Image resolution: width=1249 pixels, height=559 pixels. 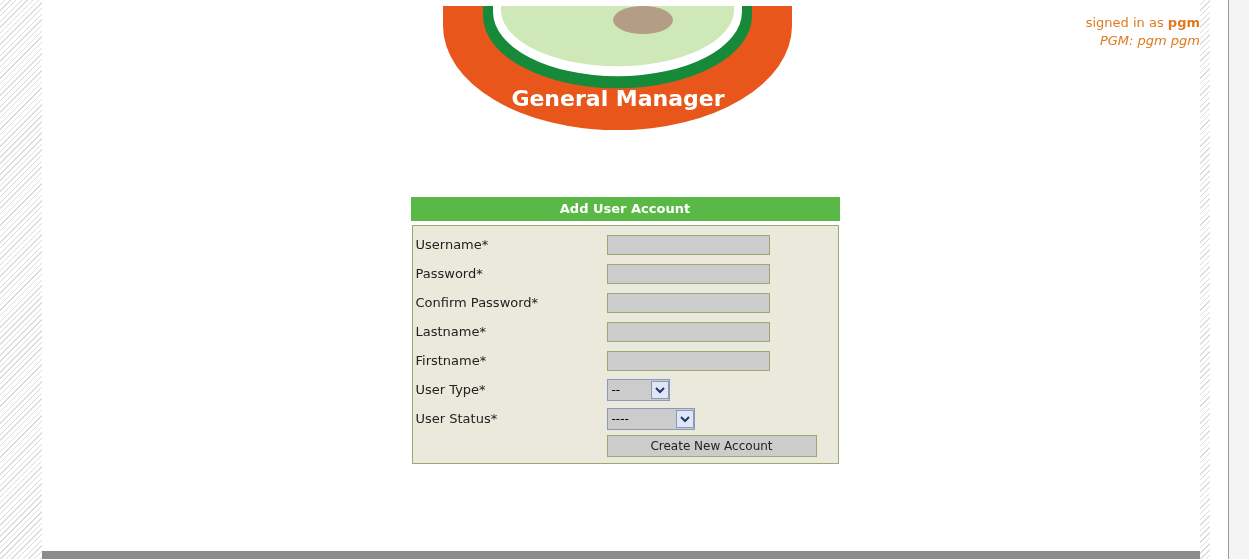 What do you see at coordinates (650, 418) in the screenshot?
I see `dropdown: ----` at bounding box center [650, 418].